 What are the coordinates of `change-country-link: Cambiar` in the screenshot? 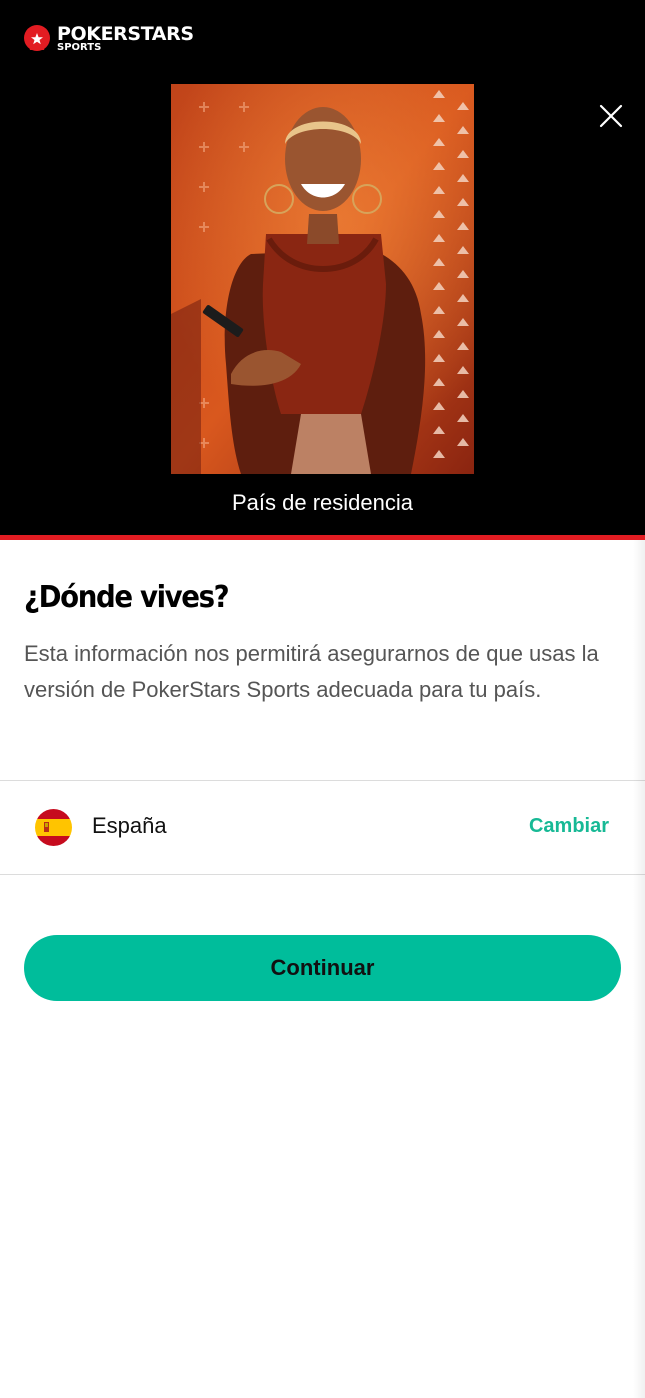 It's located at (569, 826).